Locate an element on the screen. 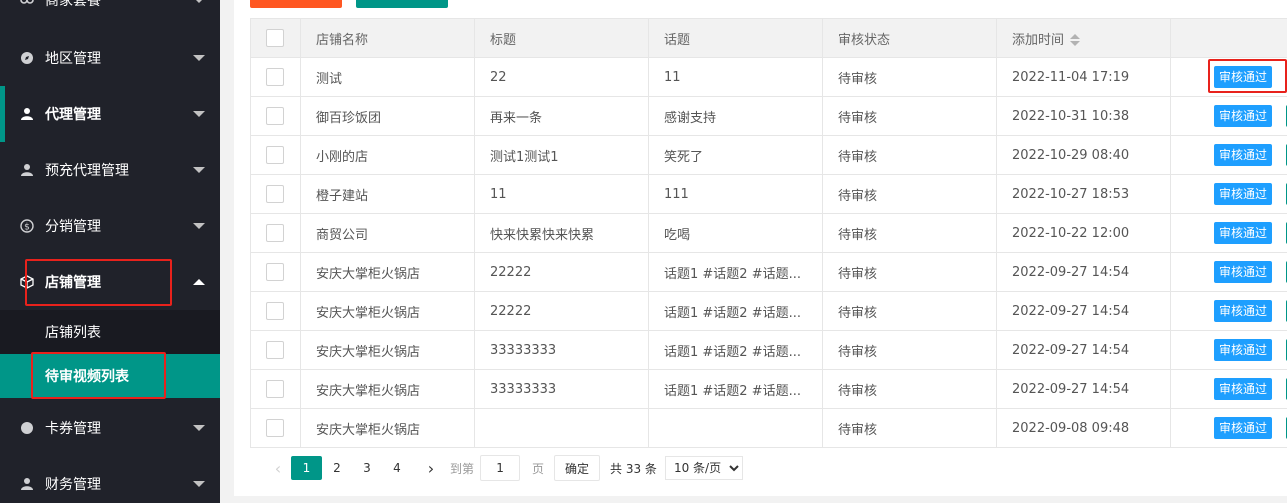  cell-add-time: 2022-10-22 12:00 is located at coordinates (1083, 233).